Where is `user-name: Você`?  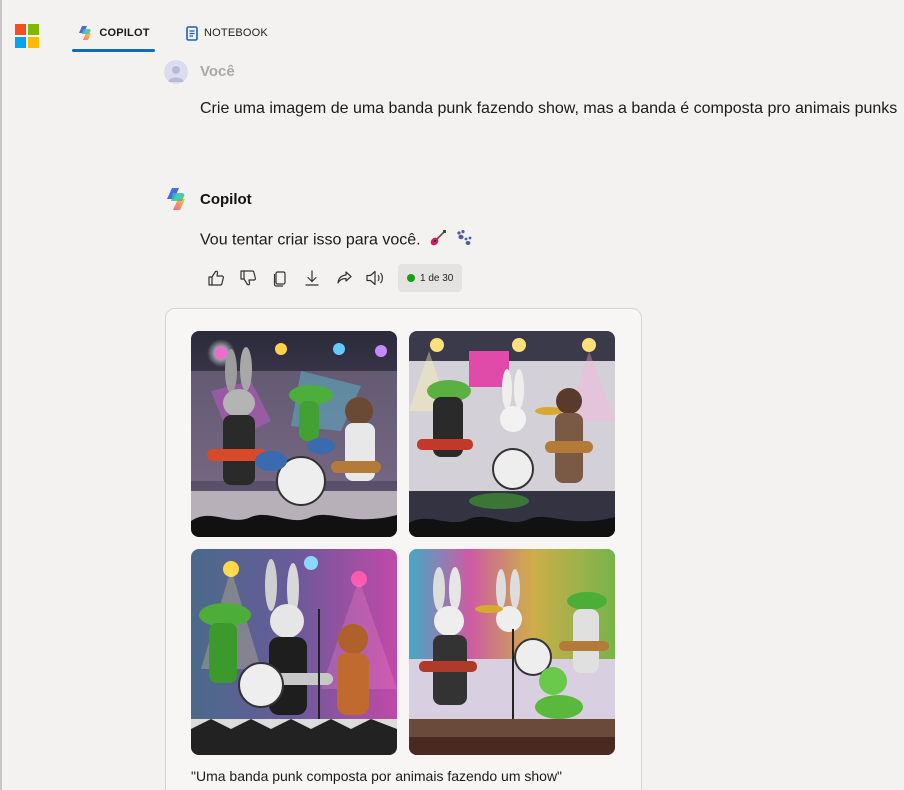
user-name: Você is located at coordinates (217, 71).